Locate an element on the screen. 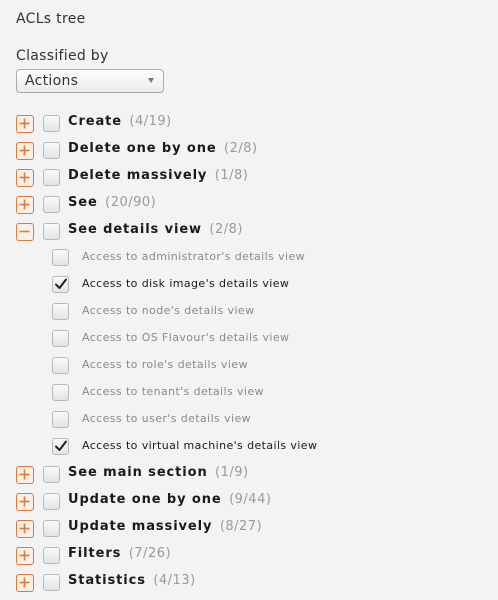  node-label: Update one by one (9/44) is located at coordinates (169, 499).